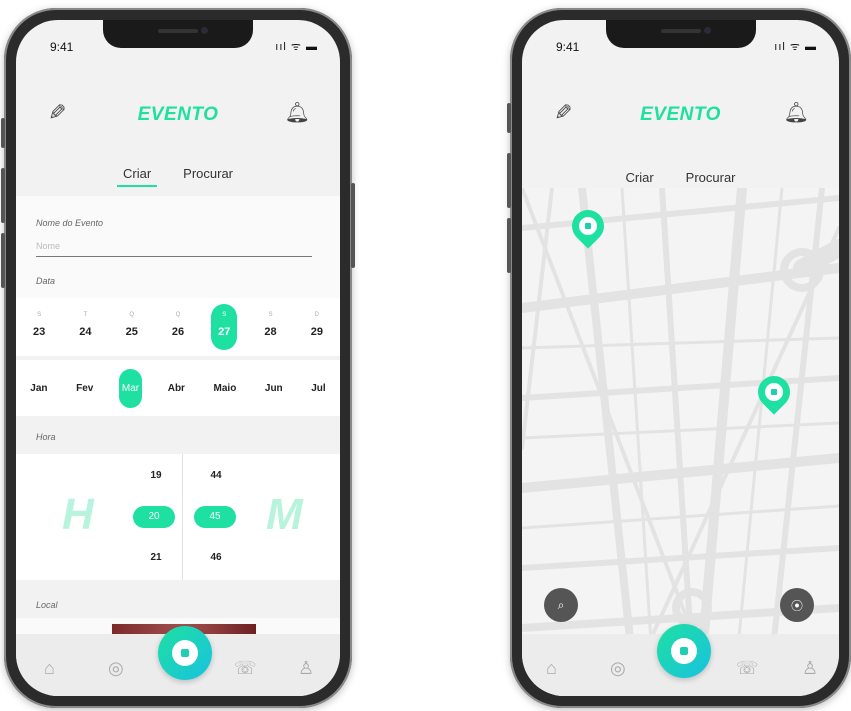 The image size is (851, 711). I want to click on day-list: S 23 T 24 Q 25 Q 26 S 27 S 28 D 29, so click(178, 331).